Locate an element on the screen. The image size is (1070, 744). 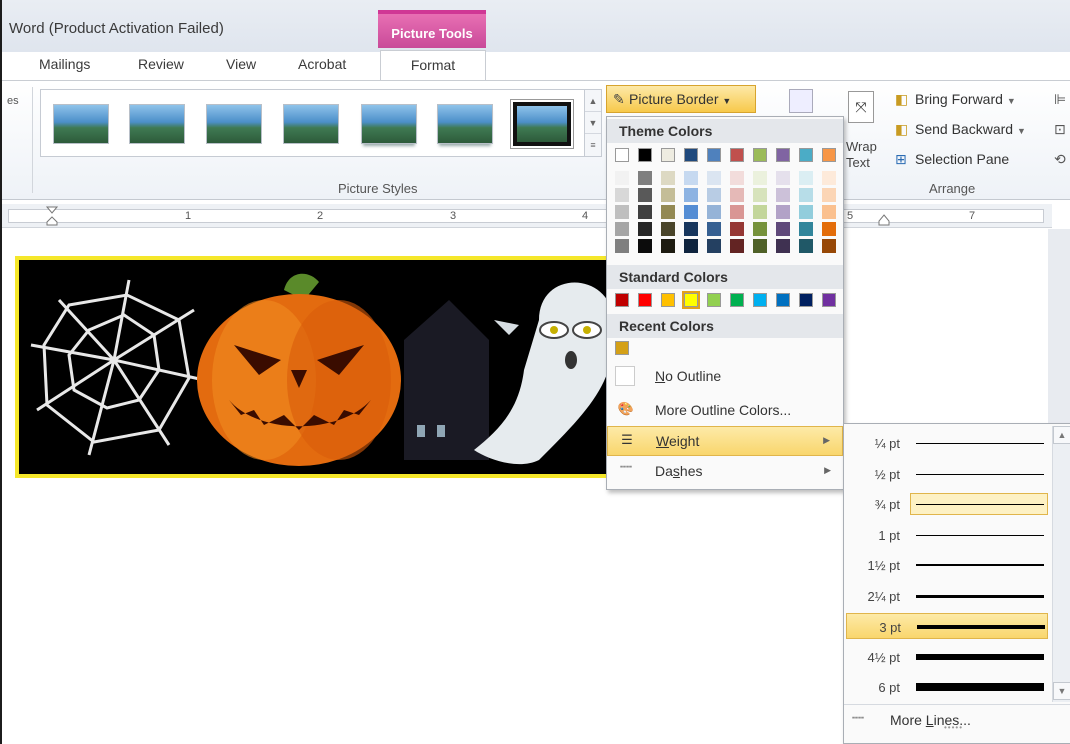
align-icon: ⊫ is located at coordinates (1060, 99).